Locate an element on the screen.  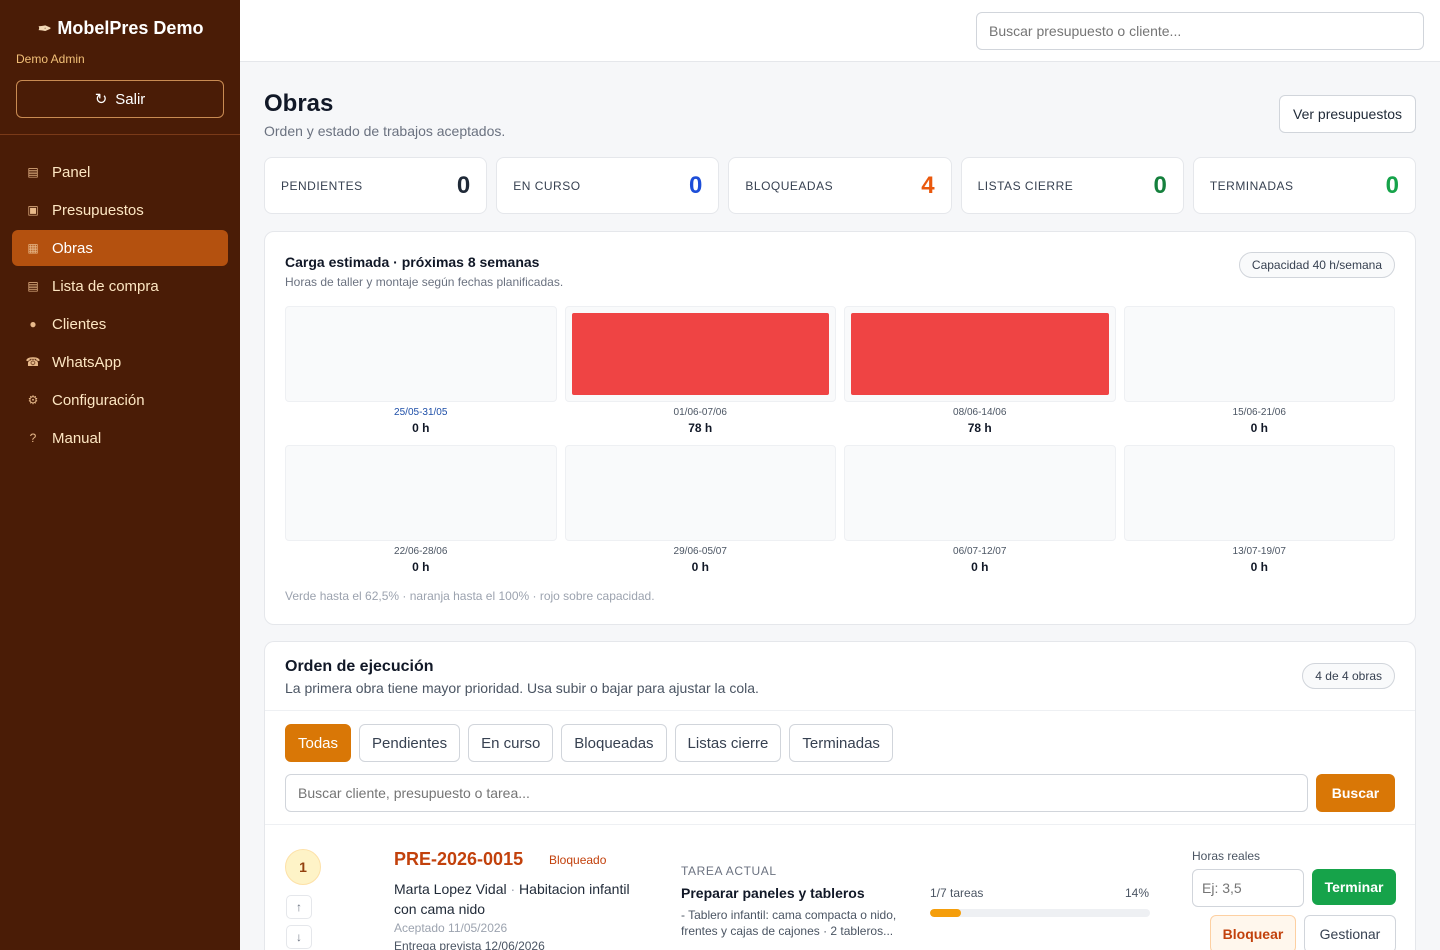
week-column: 29/06-05/07 0 h is located at coordinates (700, 514).